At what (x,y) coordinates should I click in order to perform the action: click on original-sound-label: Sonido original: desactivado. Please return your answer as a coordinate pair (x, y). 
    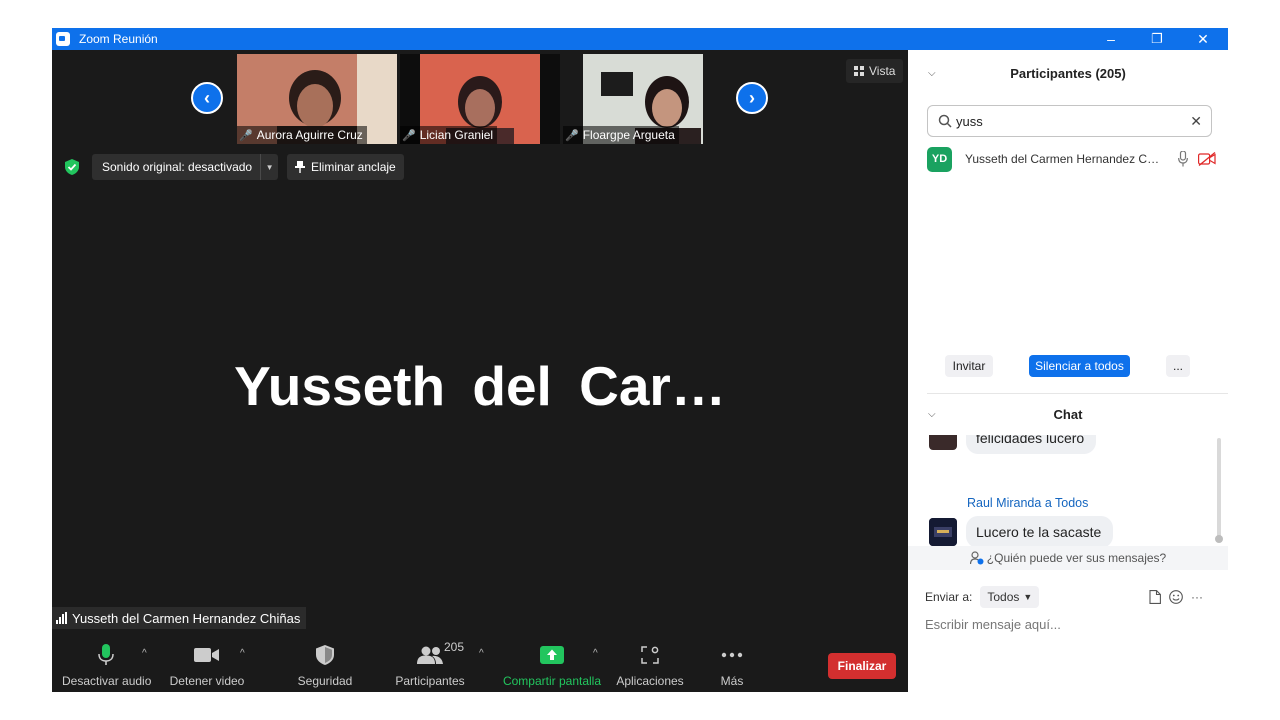
    Looking at the image, I should click on (176, 167).